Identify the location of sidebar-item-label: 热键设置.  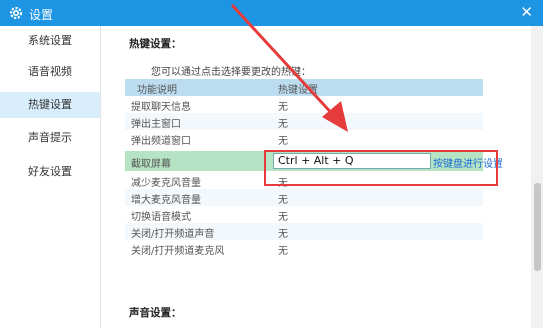
(50, 104).